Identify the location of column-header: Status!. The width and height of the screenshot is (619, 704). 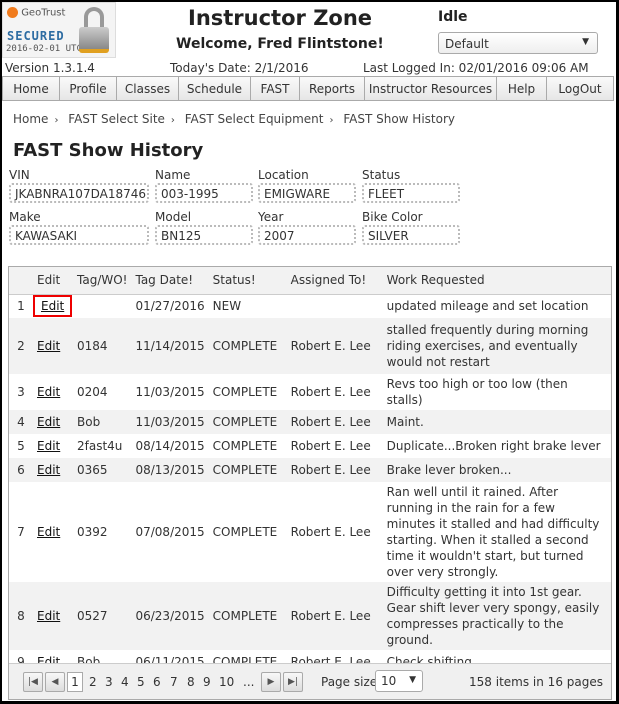
(247, 281).